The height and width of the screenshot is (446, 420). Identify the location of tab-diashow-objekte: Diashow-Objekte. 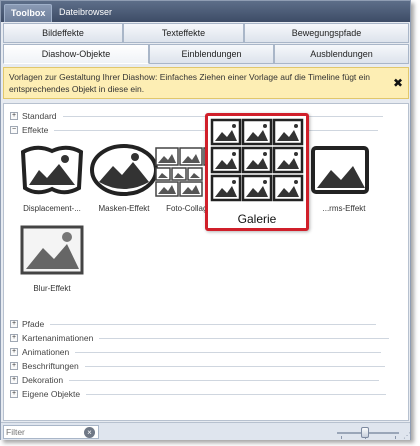
(76, 54).